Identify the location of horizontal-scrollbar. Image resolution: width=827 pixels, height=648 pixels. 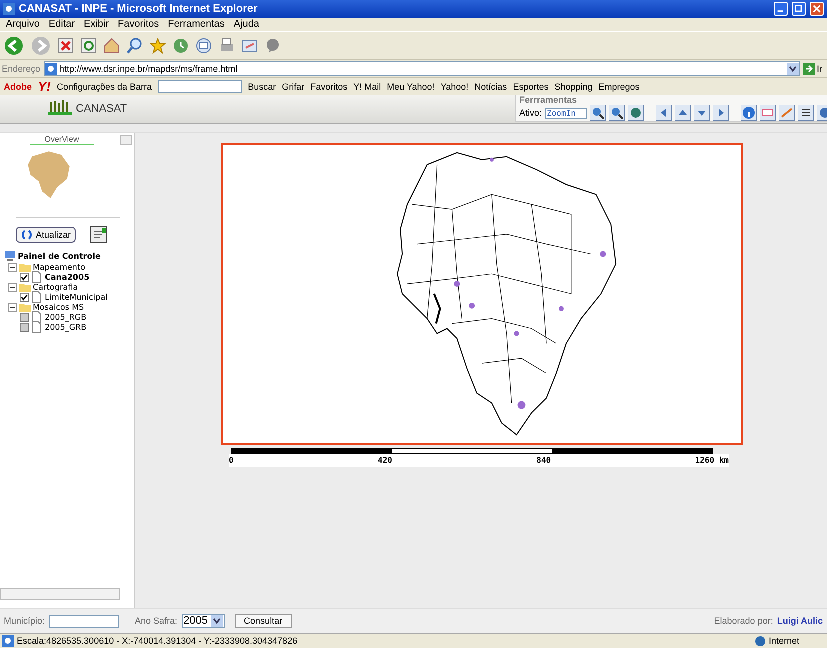
(60, 594).